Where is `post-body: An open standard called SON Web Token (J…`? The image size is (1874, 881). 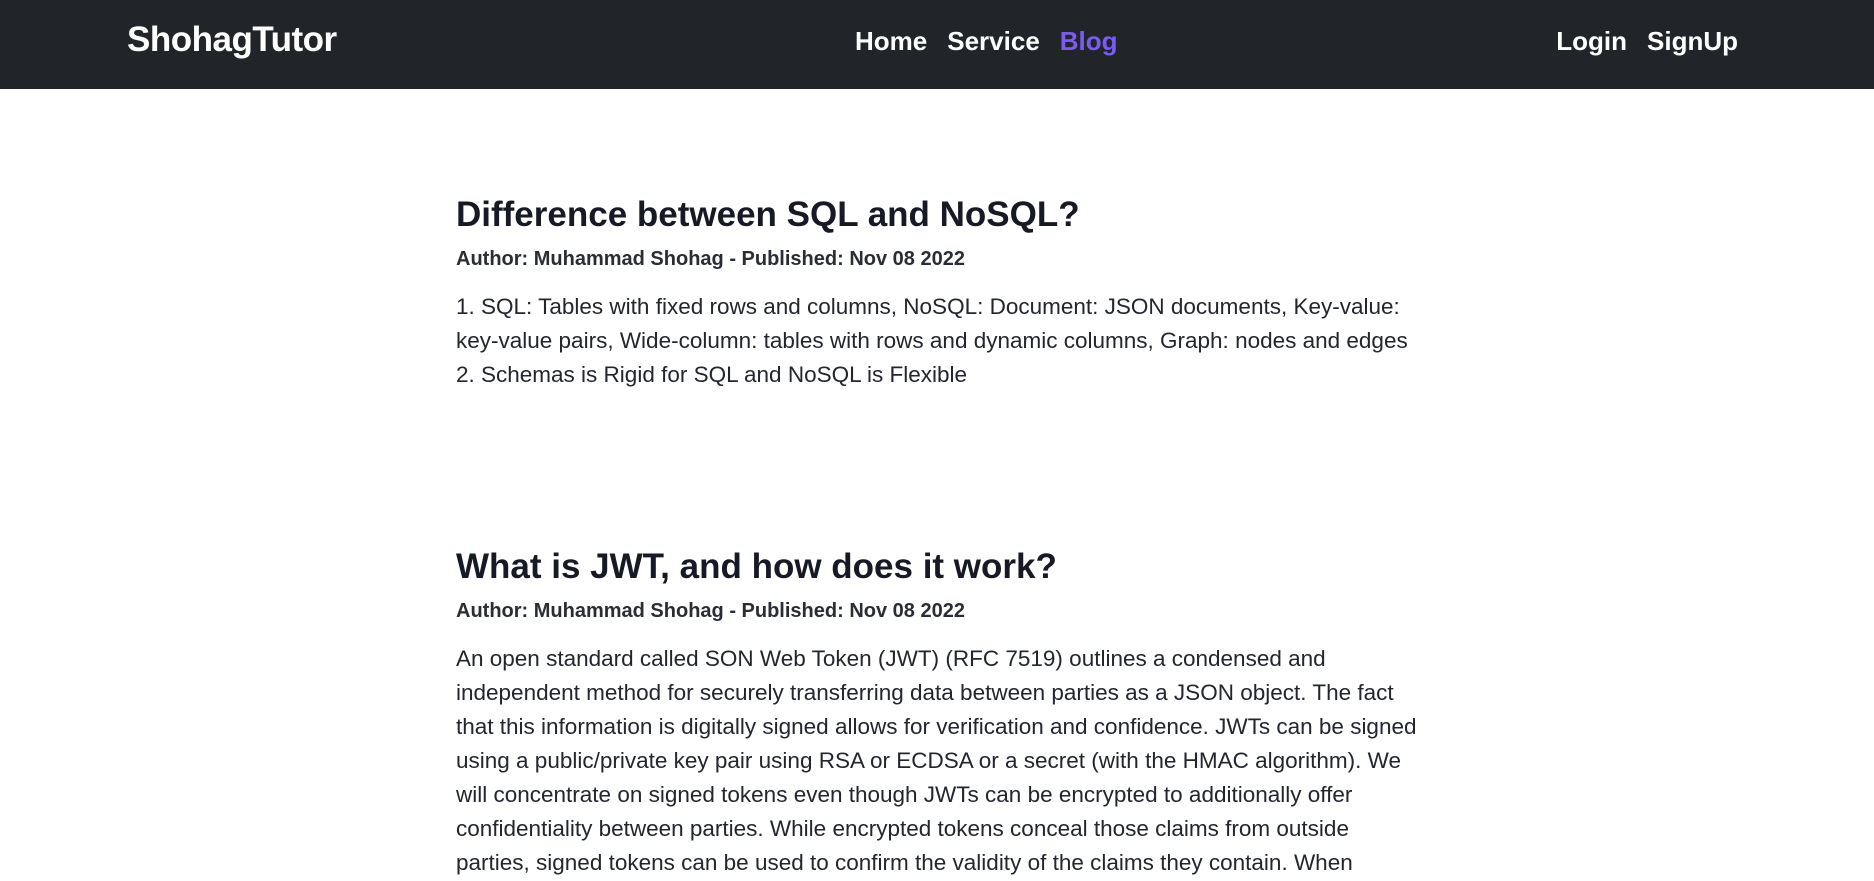
post-body: An open standard called SON Web Token (J… is located at coordinates (936, 760).